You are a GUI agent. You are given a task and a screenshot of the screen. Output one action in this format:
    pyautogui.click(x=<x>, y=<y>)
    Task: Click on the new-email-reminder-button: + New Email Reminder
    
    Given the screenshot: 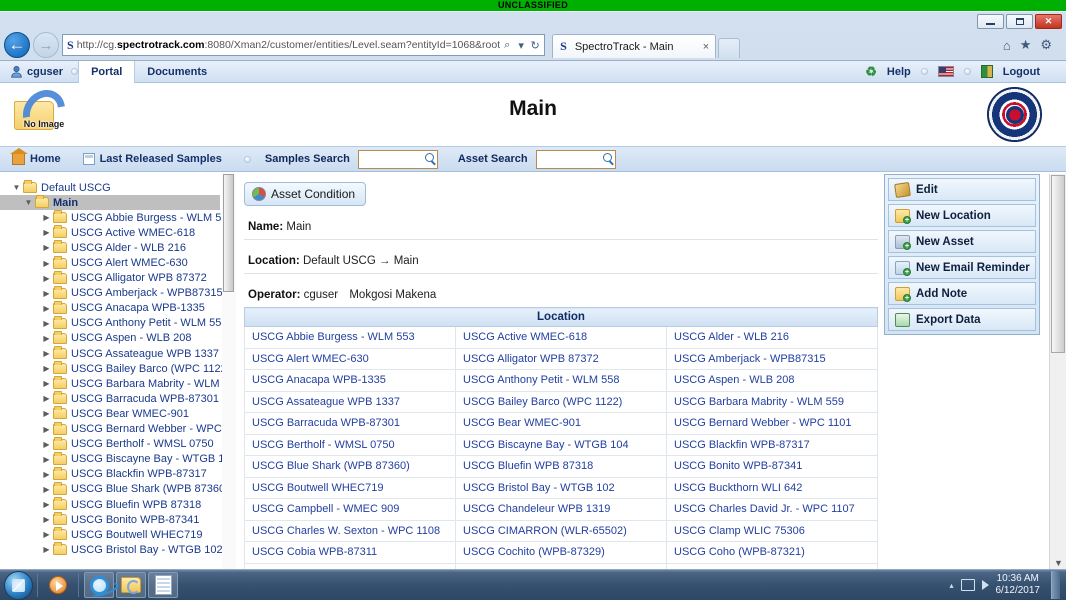 What is the action you would take?
    pyautogui.click(x=962, y=267)
    